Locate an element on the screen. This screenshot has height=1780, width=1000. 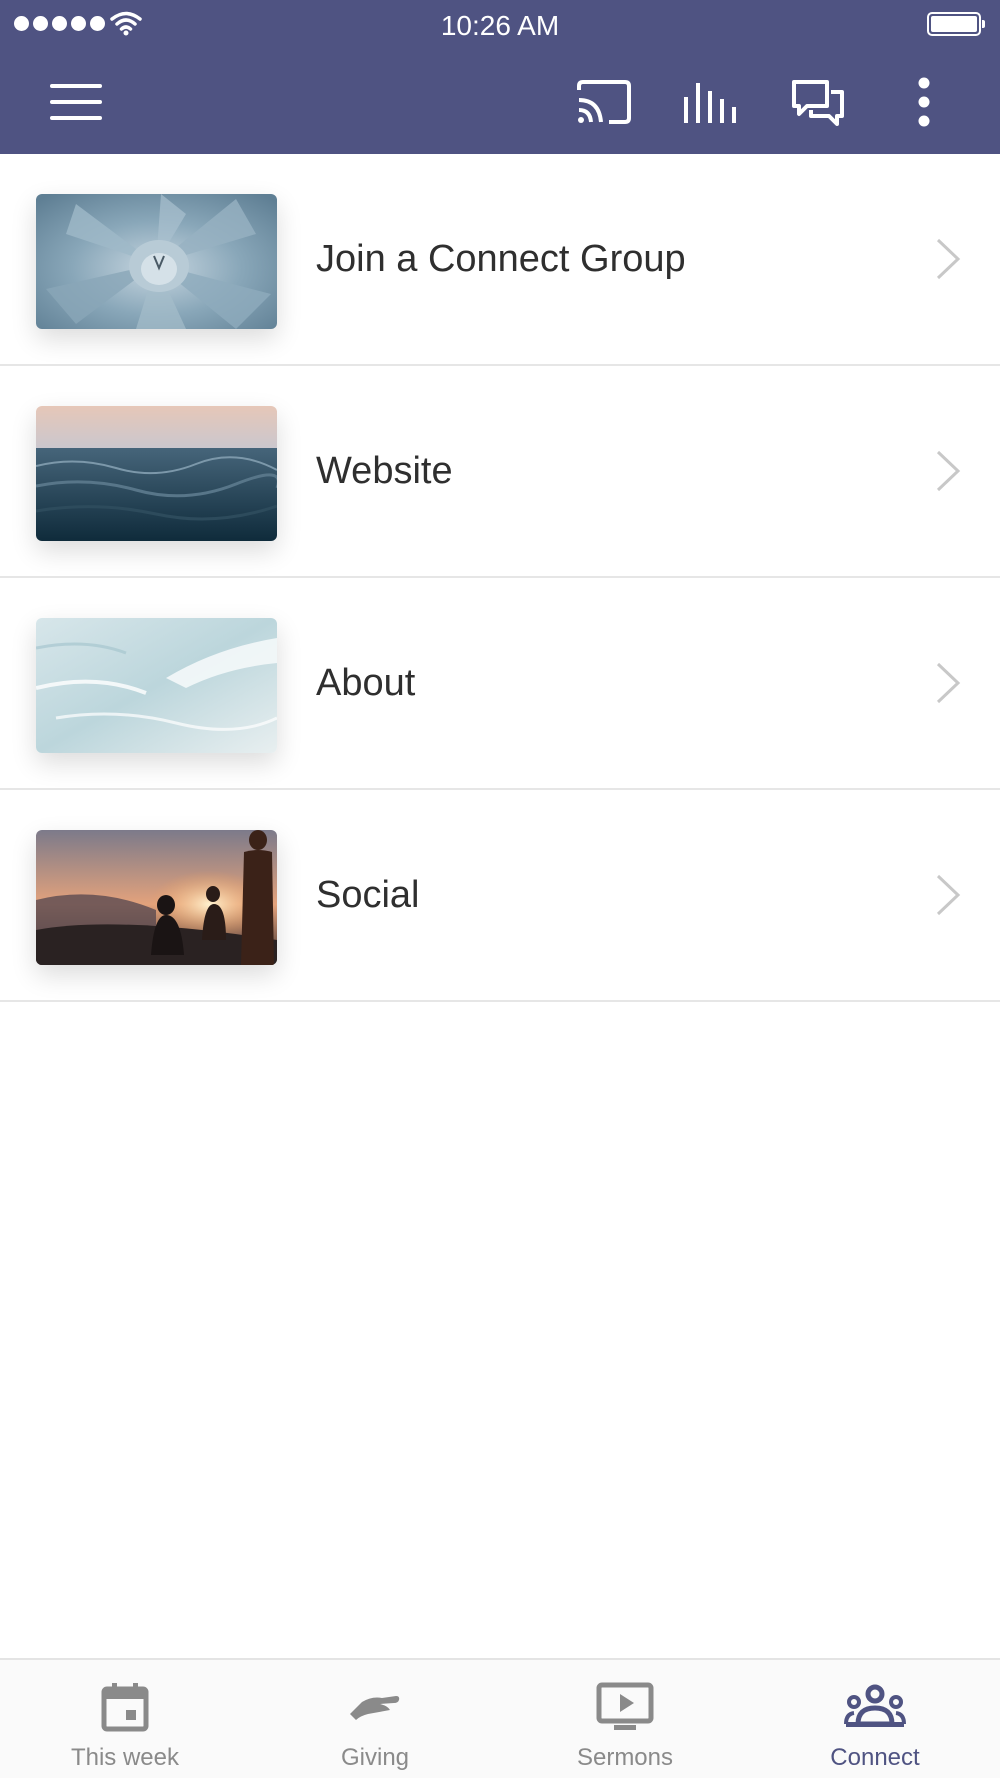
tab-giving: Giving is located at coordinates (375, 1720).